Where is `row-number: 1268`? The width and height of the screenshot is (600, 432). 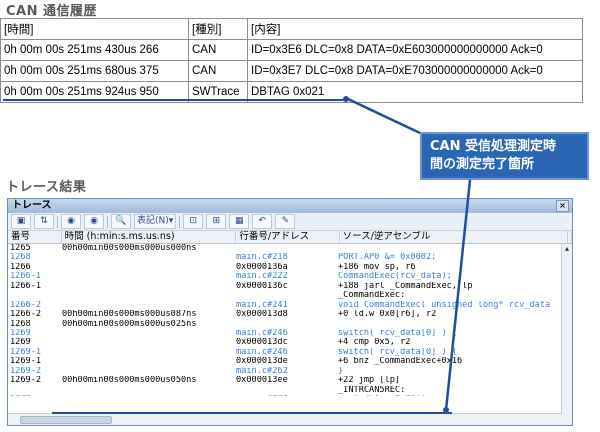 row-number: 1268 is located at coordinates (20, 258).